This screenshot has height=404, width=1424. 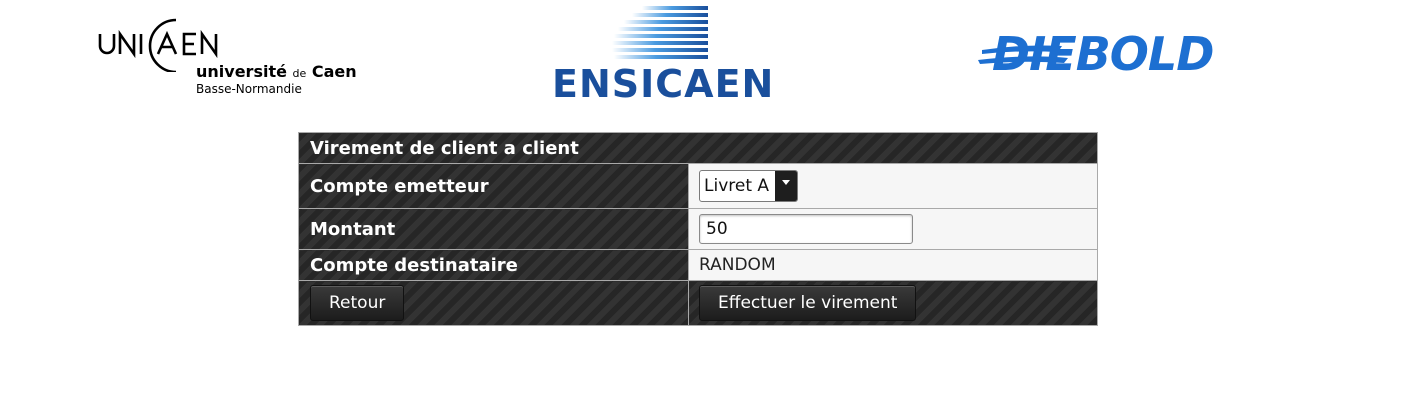 What do you see at coordinates (276, 71) in the screenshot?
I see `unicaen-name: université de Caen` at bounding box center [276, 71].